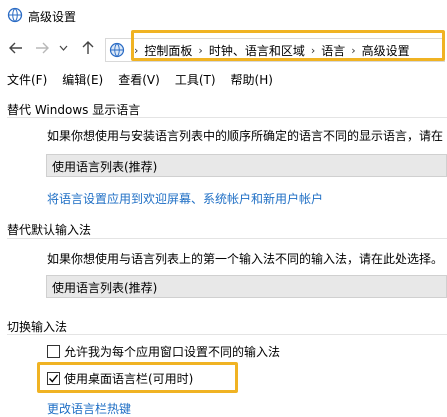 This screenshot has height=417, width=447. I want to click on menu-view: 查看(V), so click(139, 79).